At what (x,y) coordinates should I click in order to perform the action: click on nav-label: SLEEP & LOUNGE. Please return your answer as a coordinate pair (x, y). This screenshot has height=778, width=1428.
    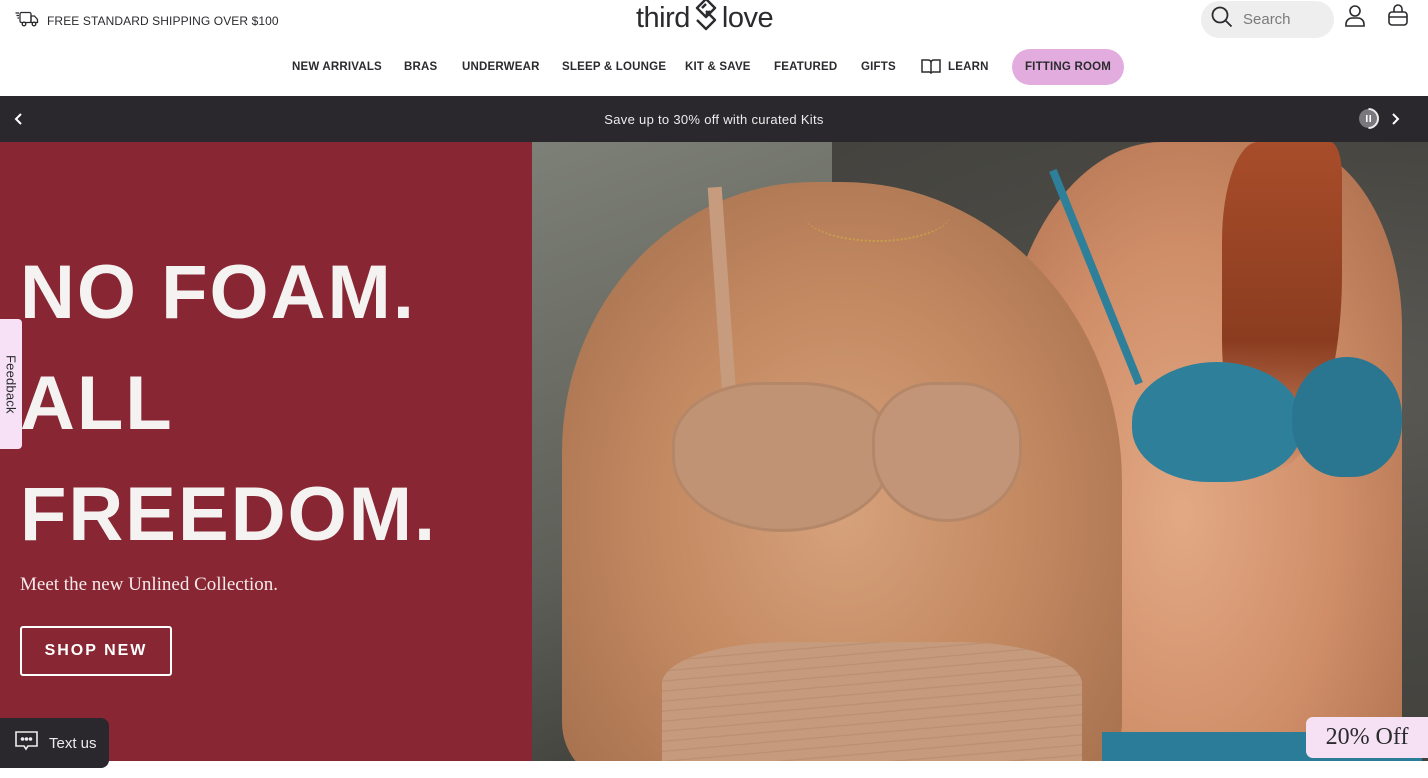
    Looking at the image, I should click on (614, 67).